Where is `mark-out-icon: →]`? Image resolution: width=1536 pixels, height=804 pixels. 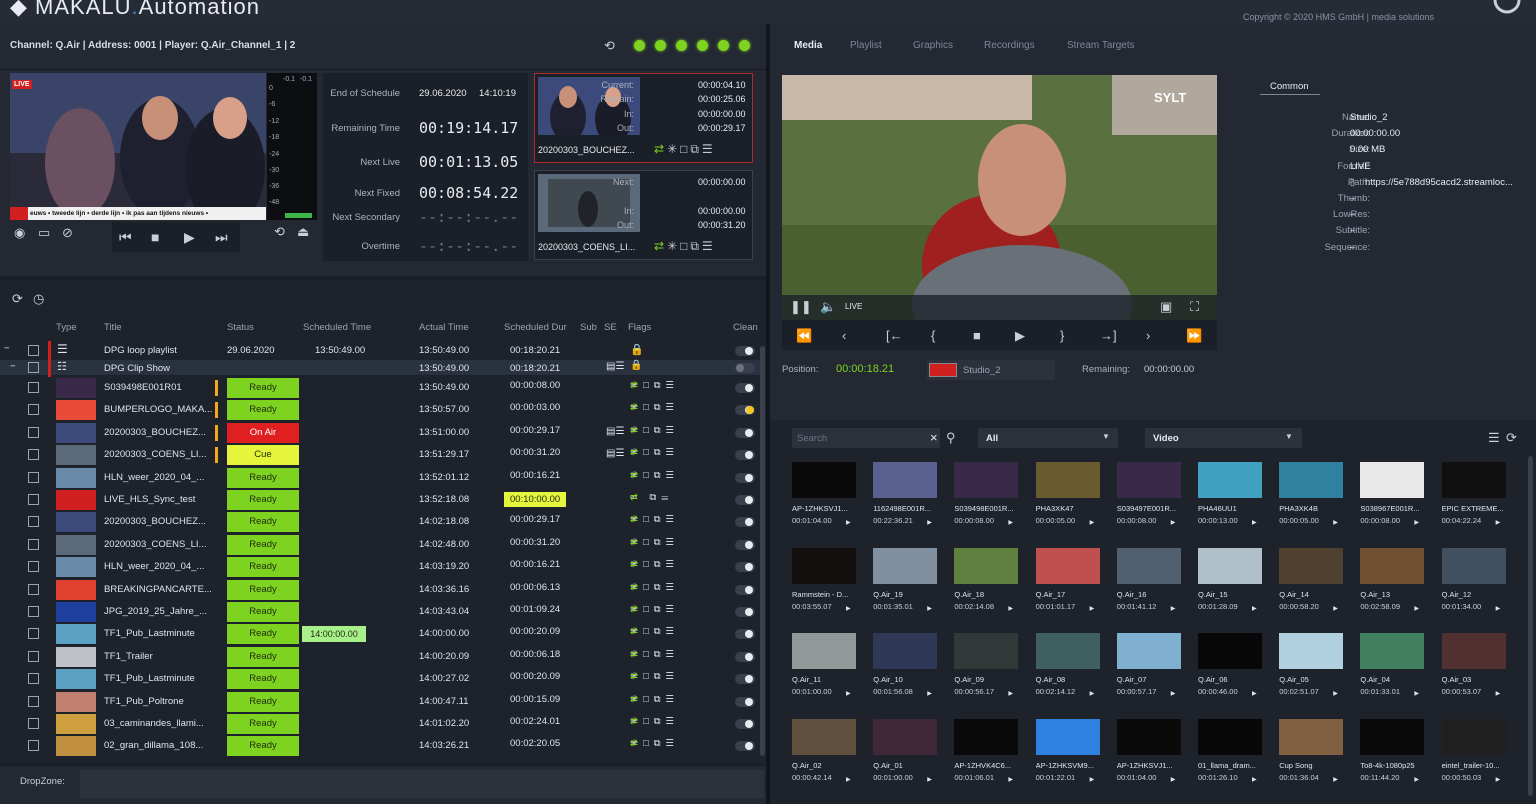 mark-out-icon: →] is located at coordinates (1108, 335).